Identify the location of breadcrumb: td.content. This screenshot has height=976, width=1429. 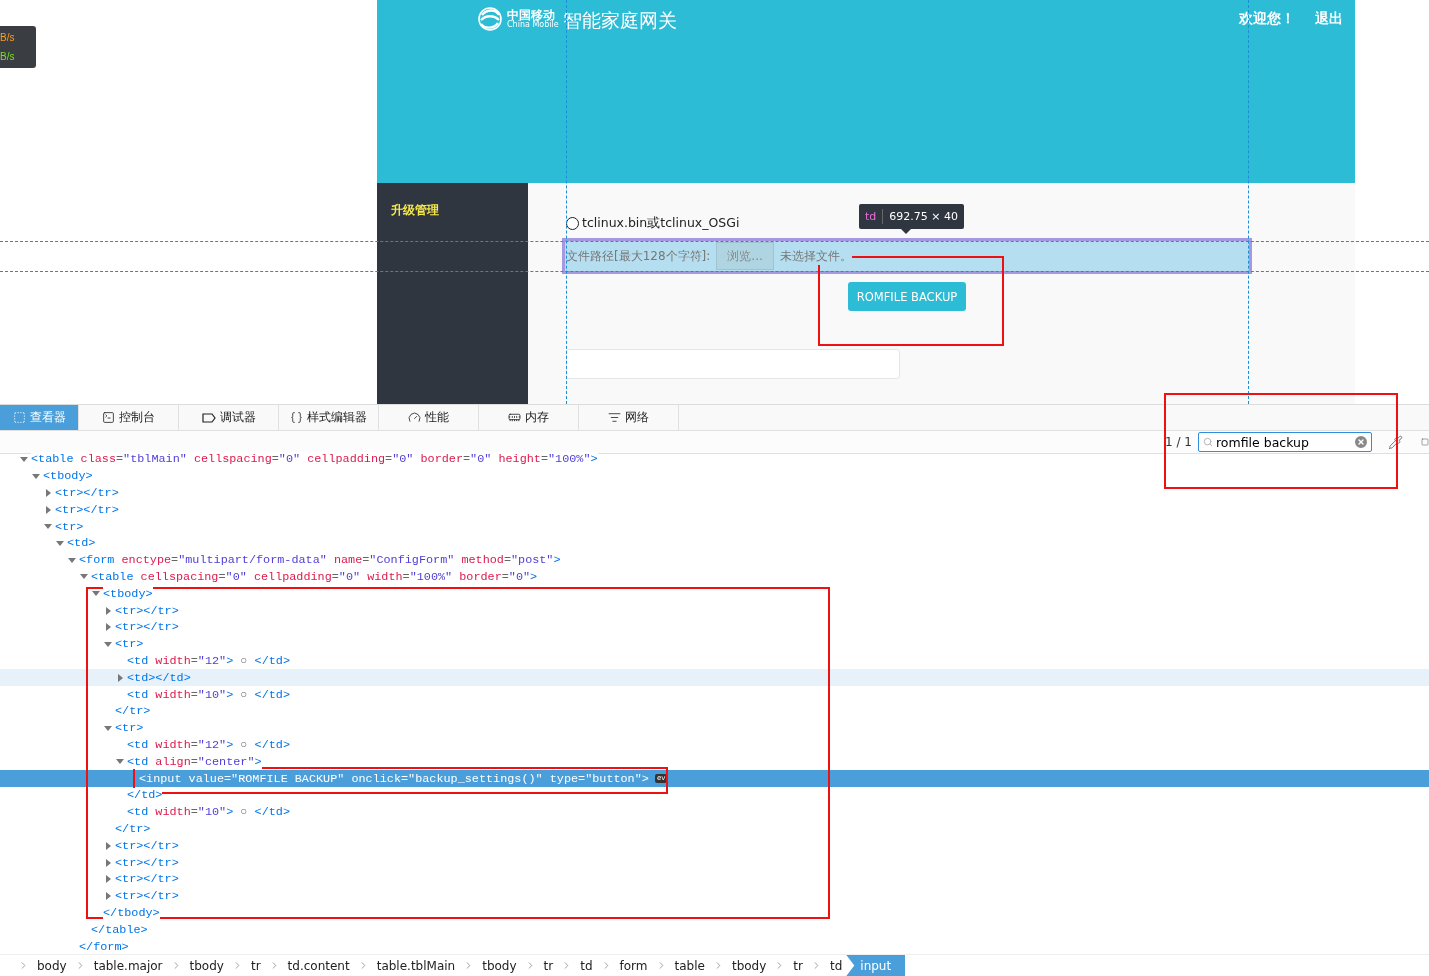
(318, 965).